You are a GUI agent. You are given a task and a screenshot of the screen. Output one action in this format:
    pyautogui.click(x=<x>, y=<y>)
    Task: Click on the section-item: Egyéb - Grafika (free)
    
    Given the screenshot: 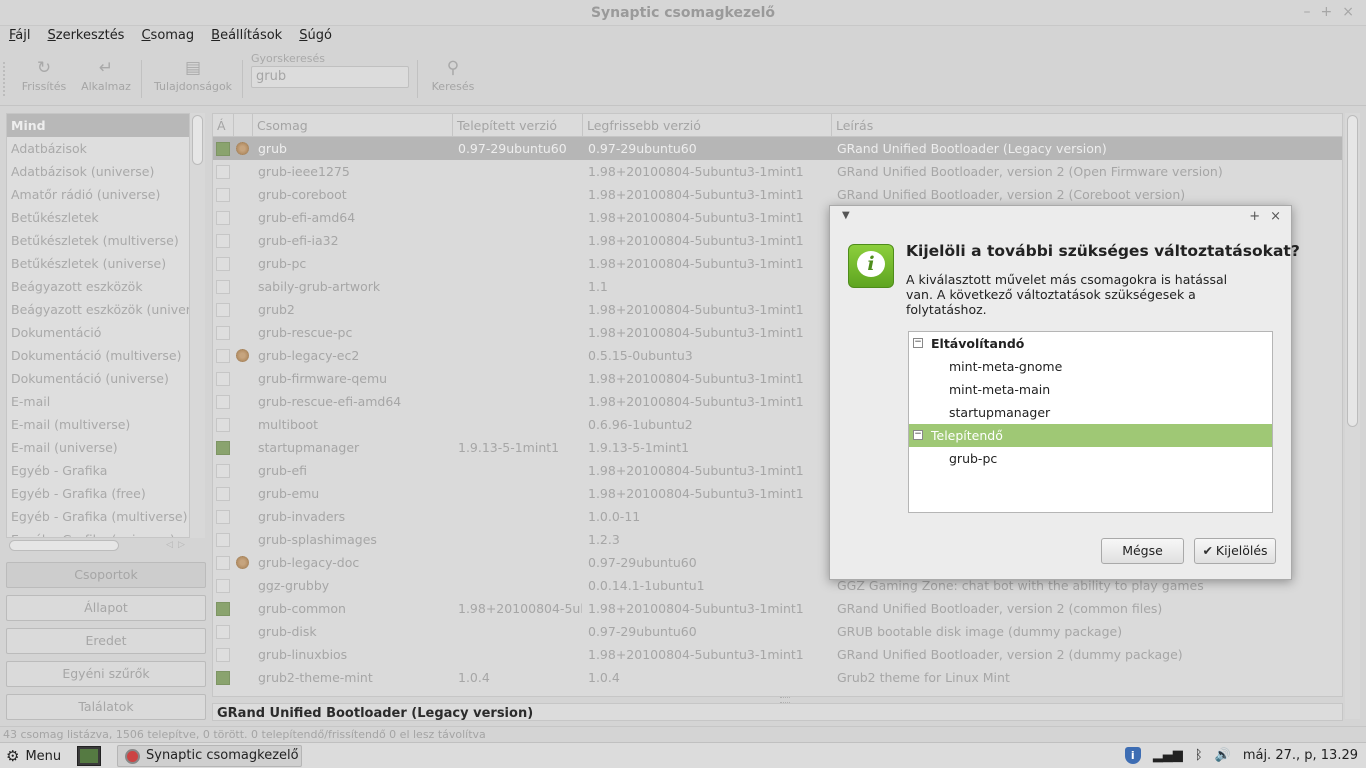 What is the action you would take?
    pyautogui.click(x=98, y=493)
    